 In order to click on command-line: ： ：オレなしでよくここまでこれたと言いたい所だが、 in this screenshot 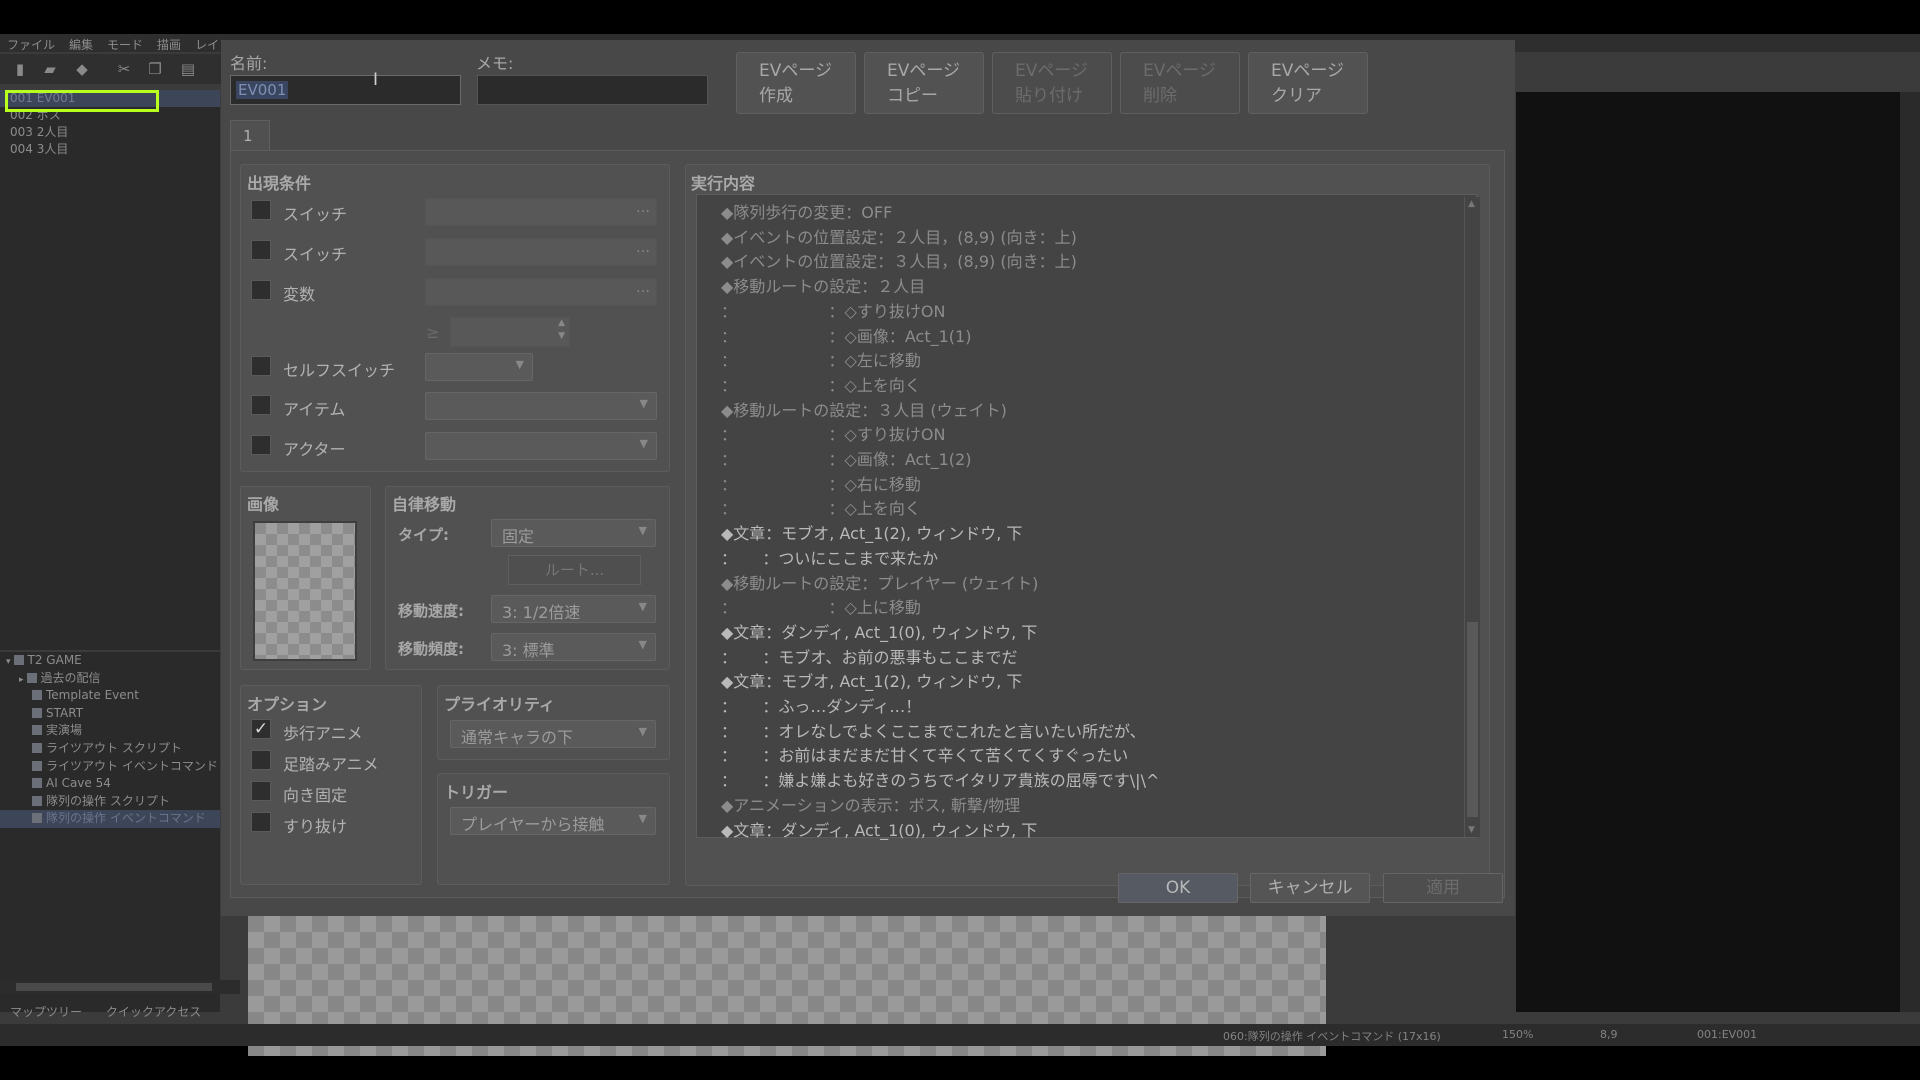, I will do `click(933, 730)`.